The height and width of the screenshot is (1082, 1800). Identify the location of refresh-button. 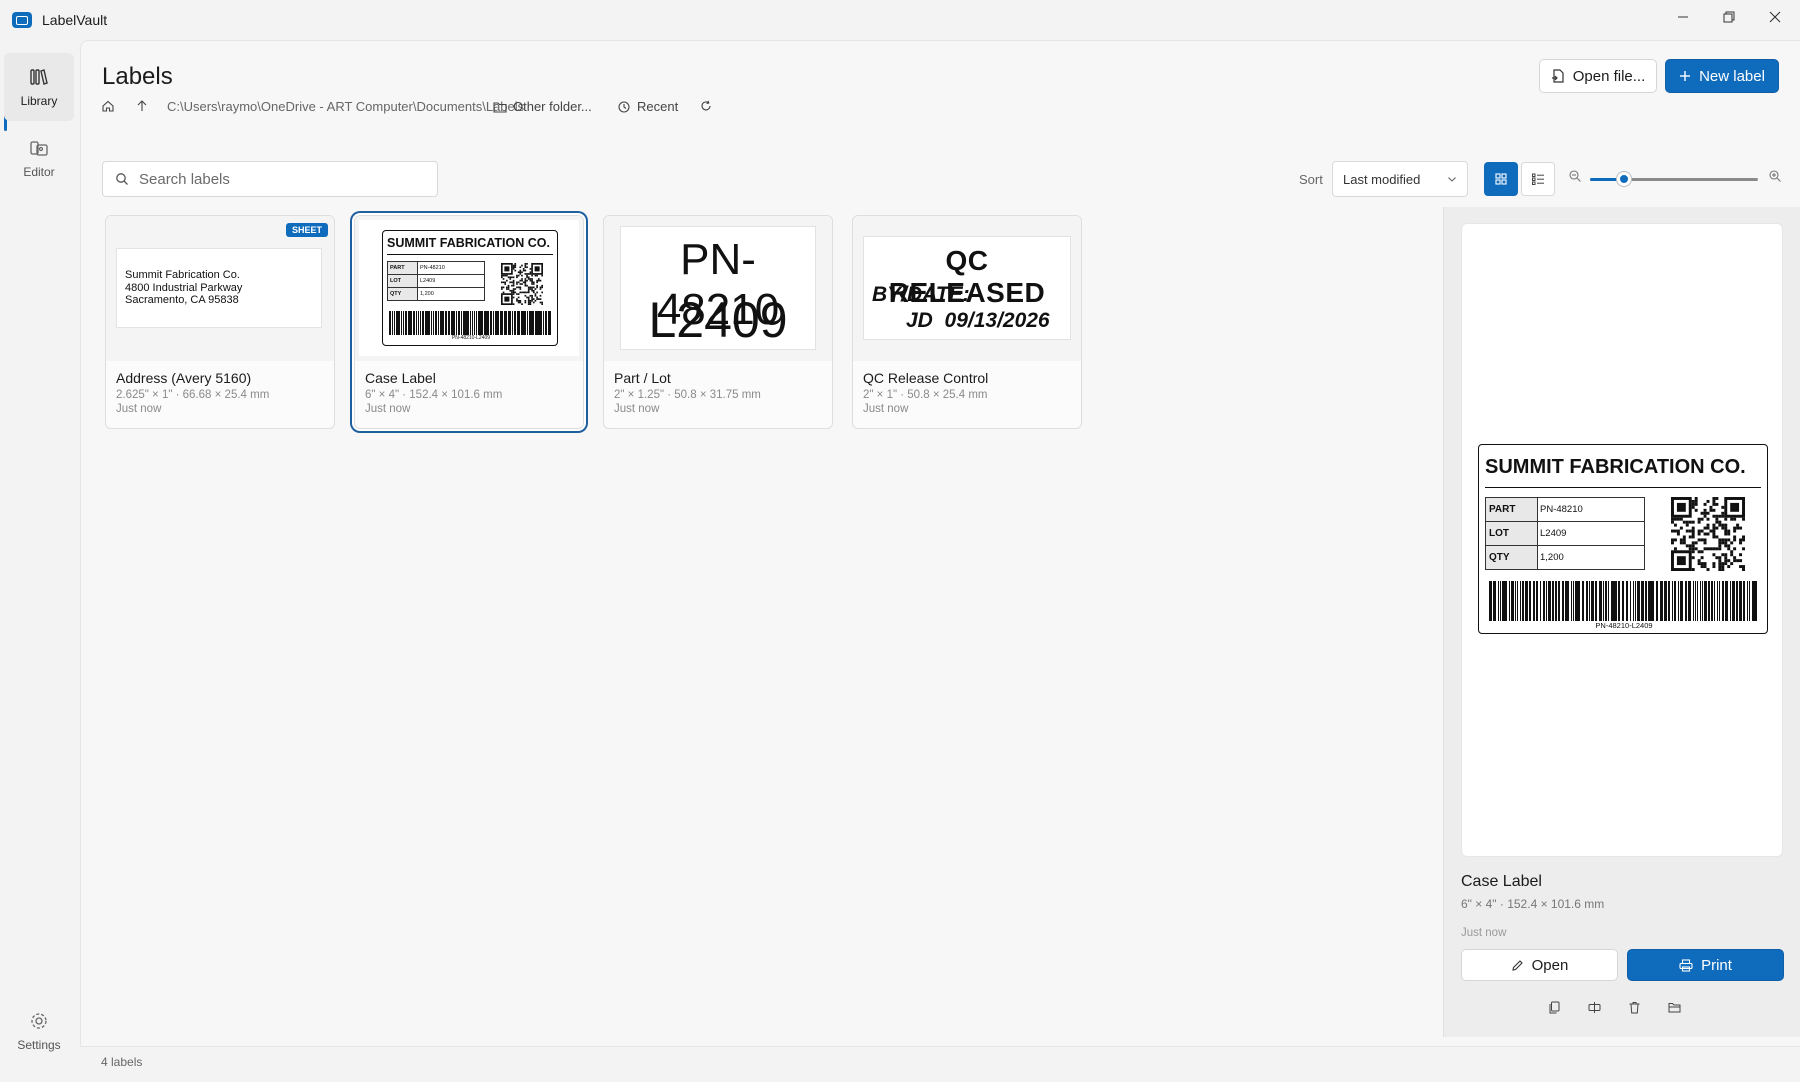
(706, 106).